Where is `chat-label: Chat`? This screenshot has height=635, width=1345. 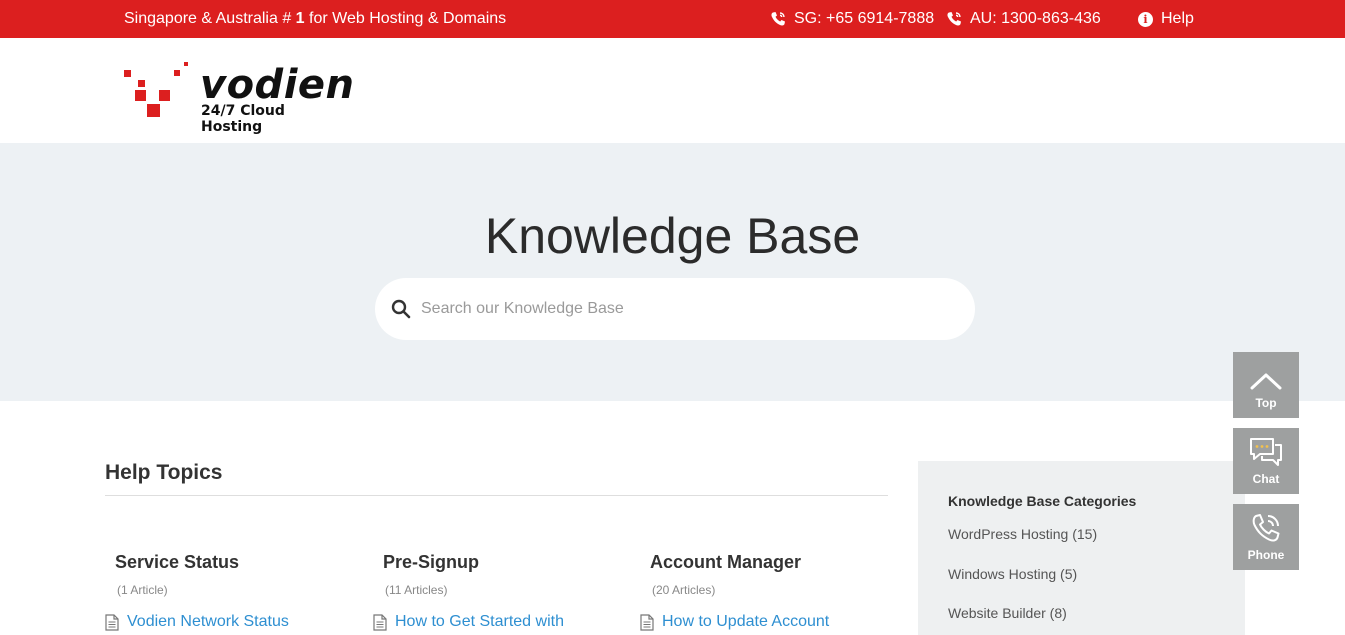 chat-label: Chat is located at coordinates (1266, 479).